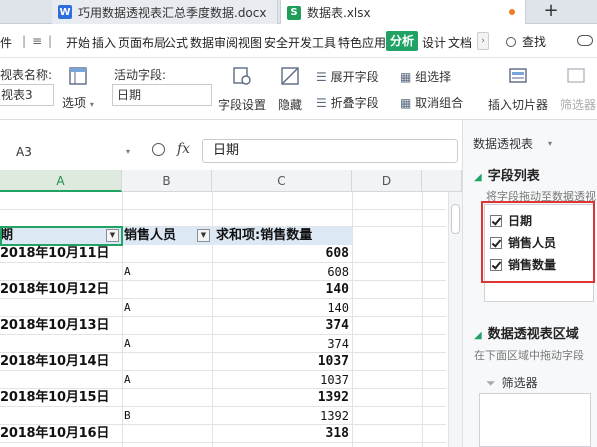 This screenshot has width=597, height=447. Describe the element at coordinates (61, 254) in the screenshot. I see `date-cell: 2018年10月11日` at that location.